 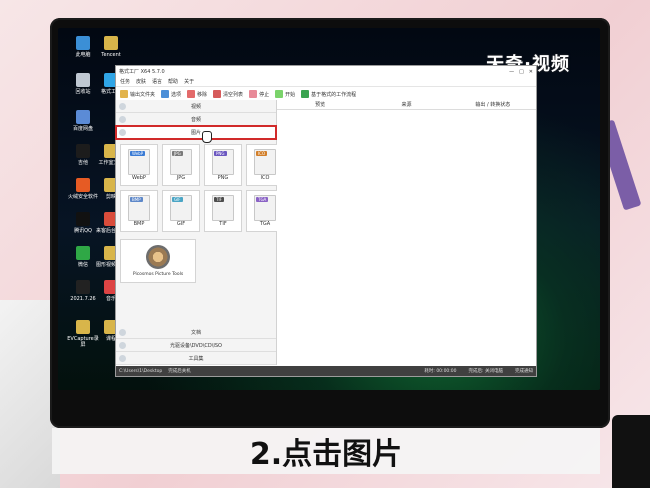 I want to click on options-button: 选项, so click(x=171, y=94).